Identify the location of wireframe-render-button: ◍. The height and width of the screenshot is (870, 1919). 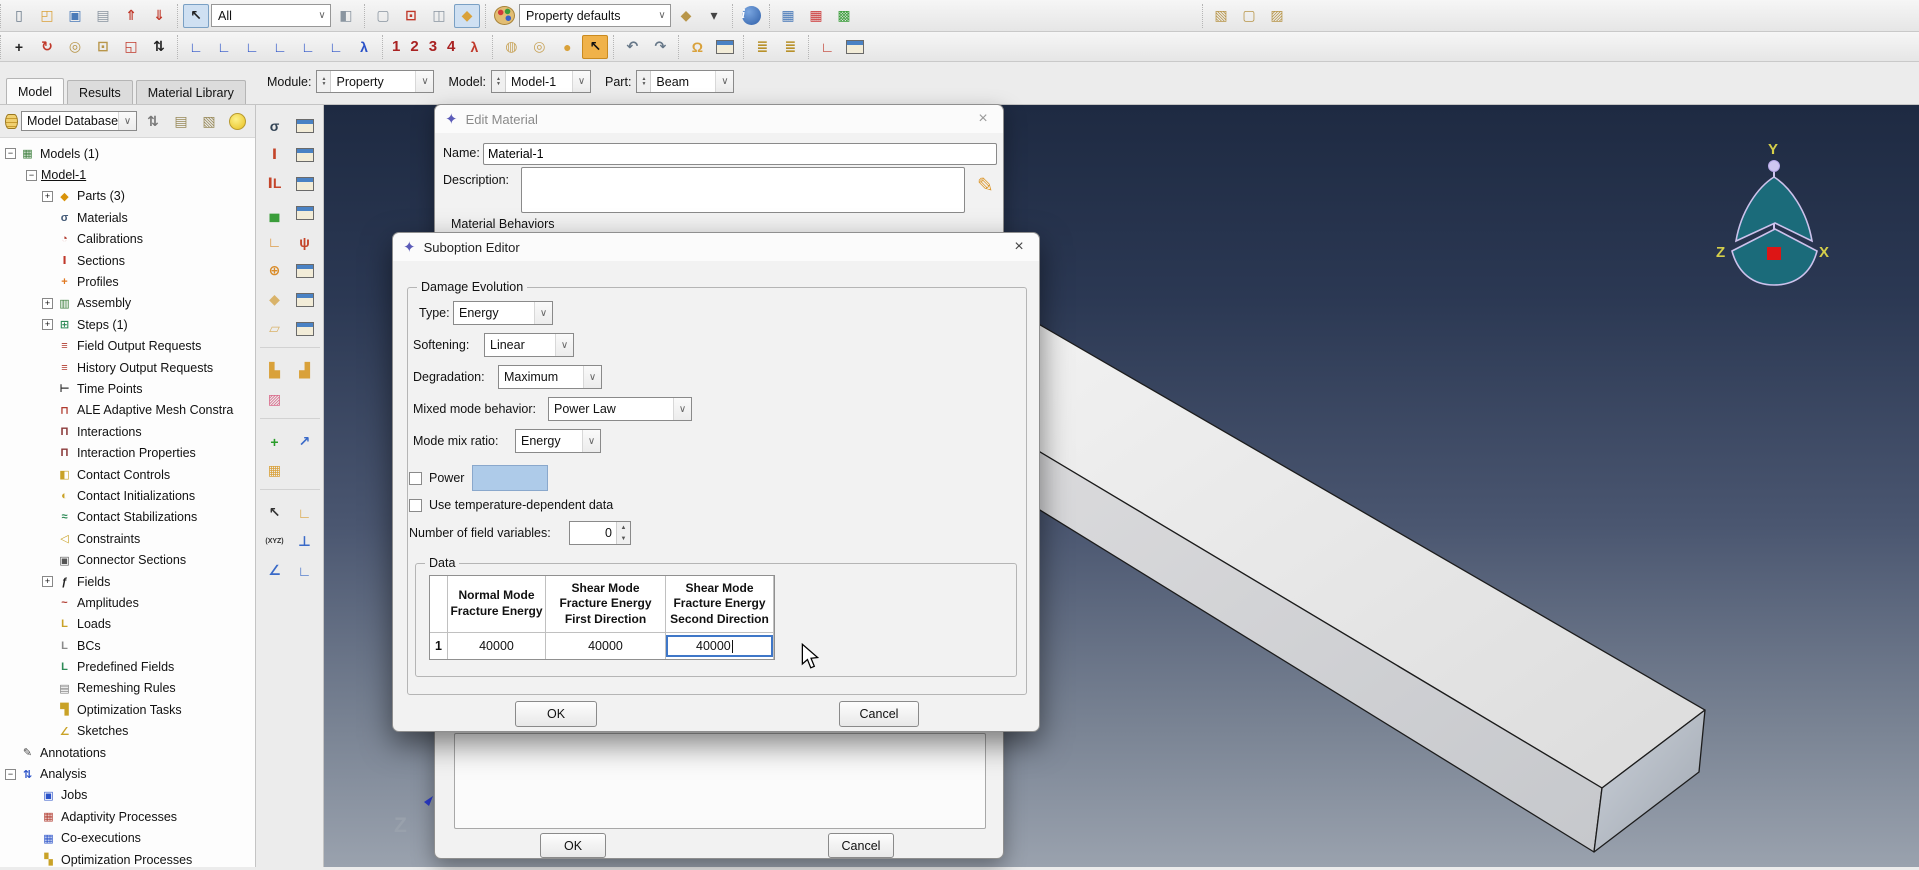
(511, 47).